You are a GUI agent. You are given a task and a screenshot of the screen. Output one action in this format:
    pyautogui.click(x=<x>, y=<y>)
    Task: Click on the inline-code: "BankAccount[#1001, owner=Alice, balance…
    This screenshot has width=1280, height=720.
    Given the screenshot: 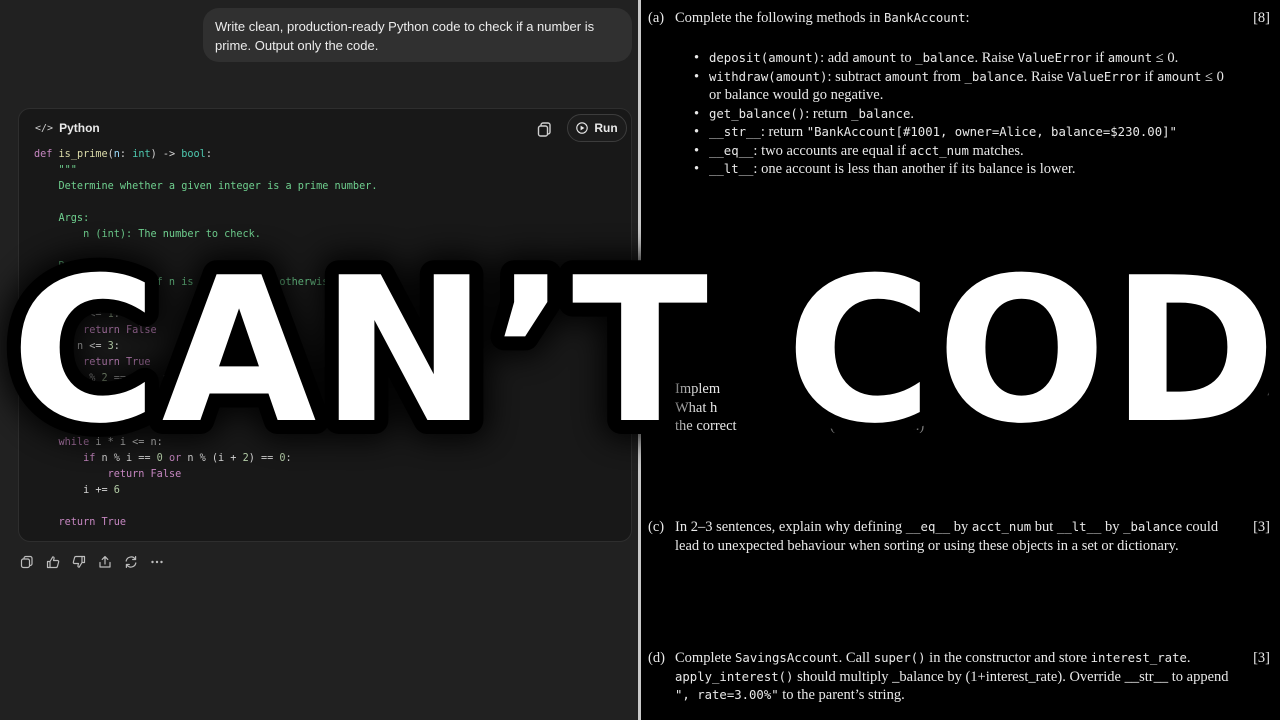 What is the action you would take?
    pyautogui.click(x=991, y=132)
    